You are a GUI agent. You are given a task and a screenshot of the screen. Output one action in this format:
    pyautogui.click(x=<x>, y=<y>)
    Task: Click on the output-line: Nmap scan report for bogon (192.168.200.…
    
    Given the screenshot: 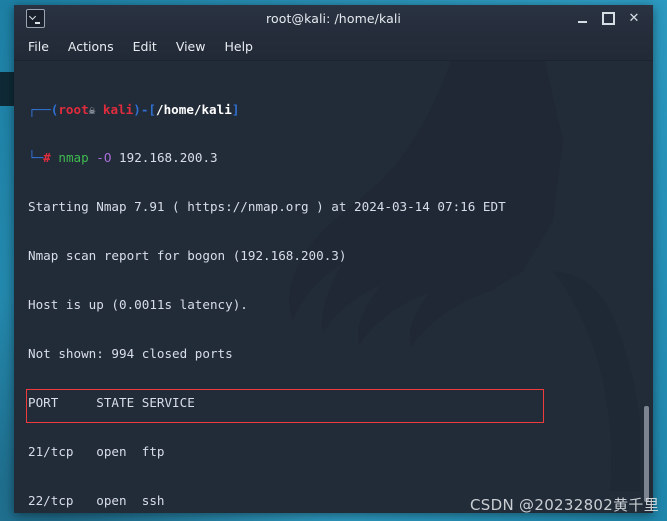 What is the action you would take?
    pyautogui.click(x=187, y=256)
    